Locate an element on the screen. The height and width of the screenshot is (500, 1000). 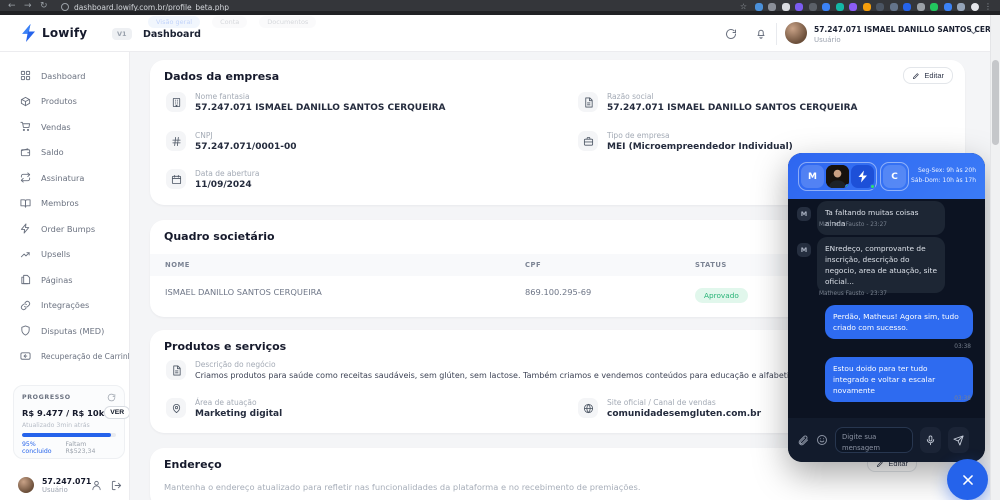
sidebar-user-avatar is located at coordinates (26, 485).